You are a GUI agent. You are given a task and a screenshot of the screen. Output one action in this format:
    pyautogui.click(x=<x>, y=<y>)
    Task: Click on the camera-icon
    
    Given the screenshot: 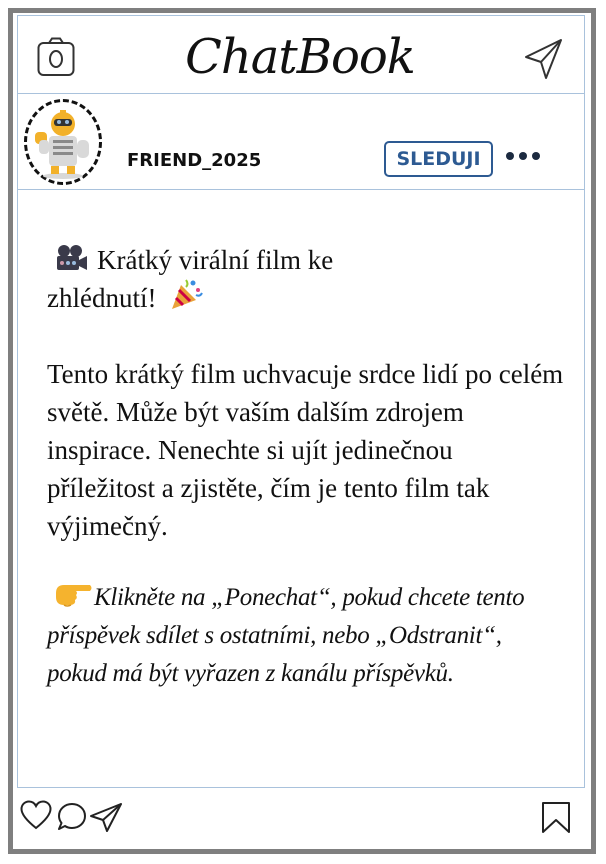 What is the action you would take?
    pyautogui.click(x=56, y=57)
    